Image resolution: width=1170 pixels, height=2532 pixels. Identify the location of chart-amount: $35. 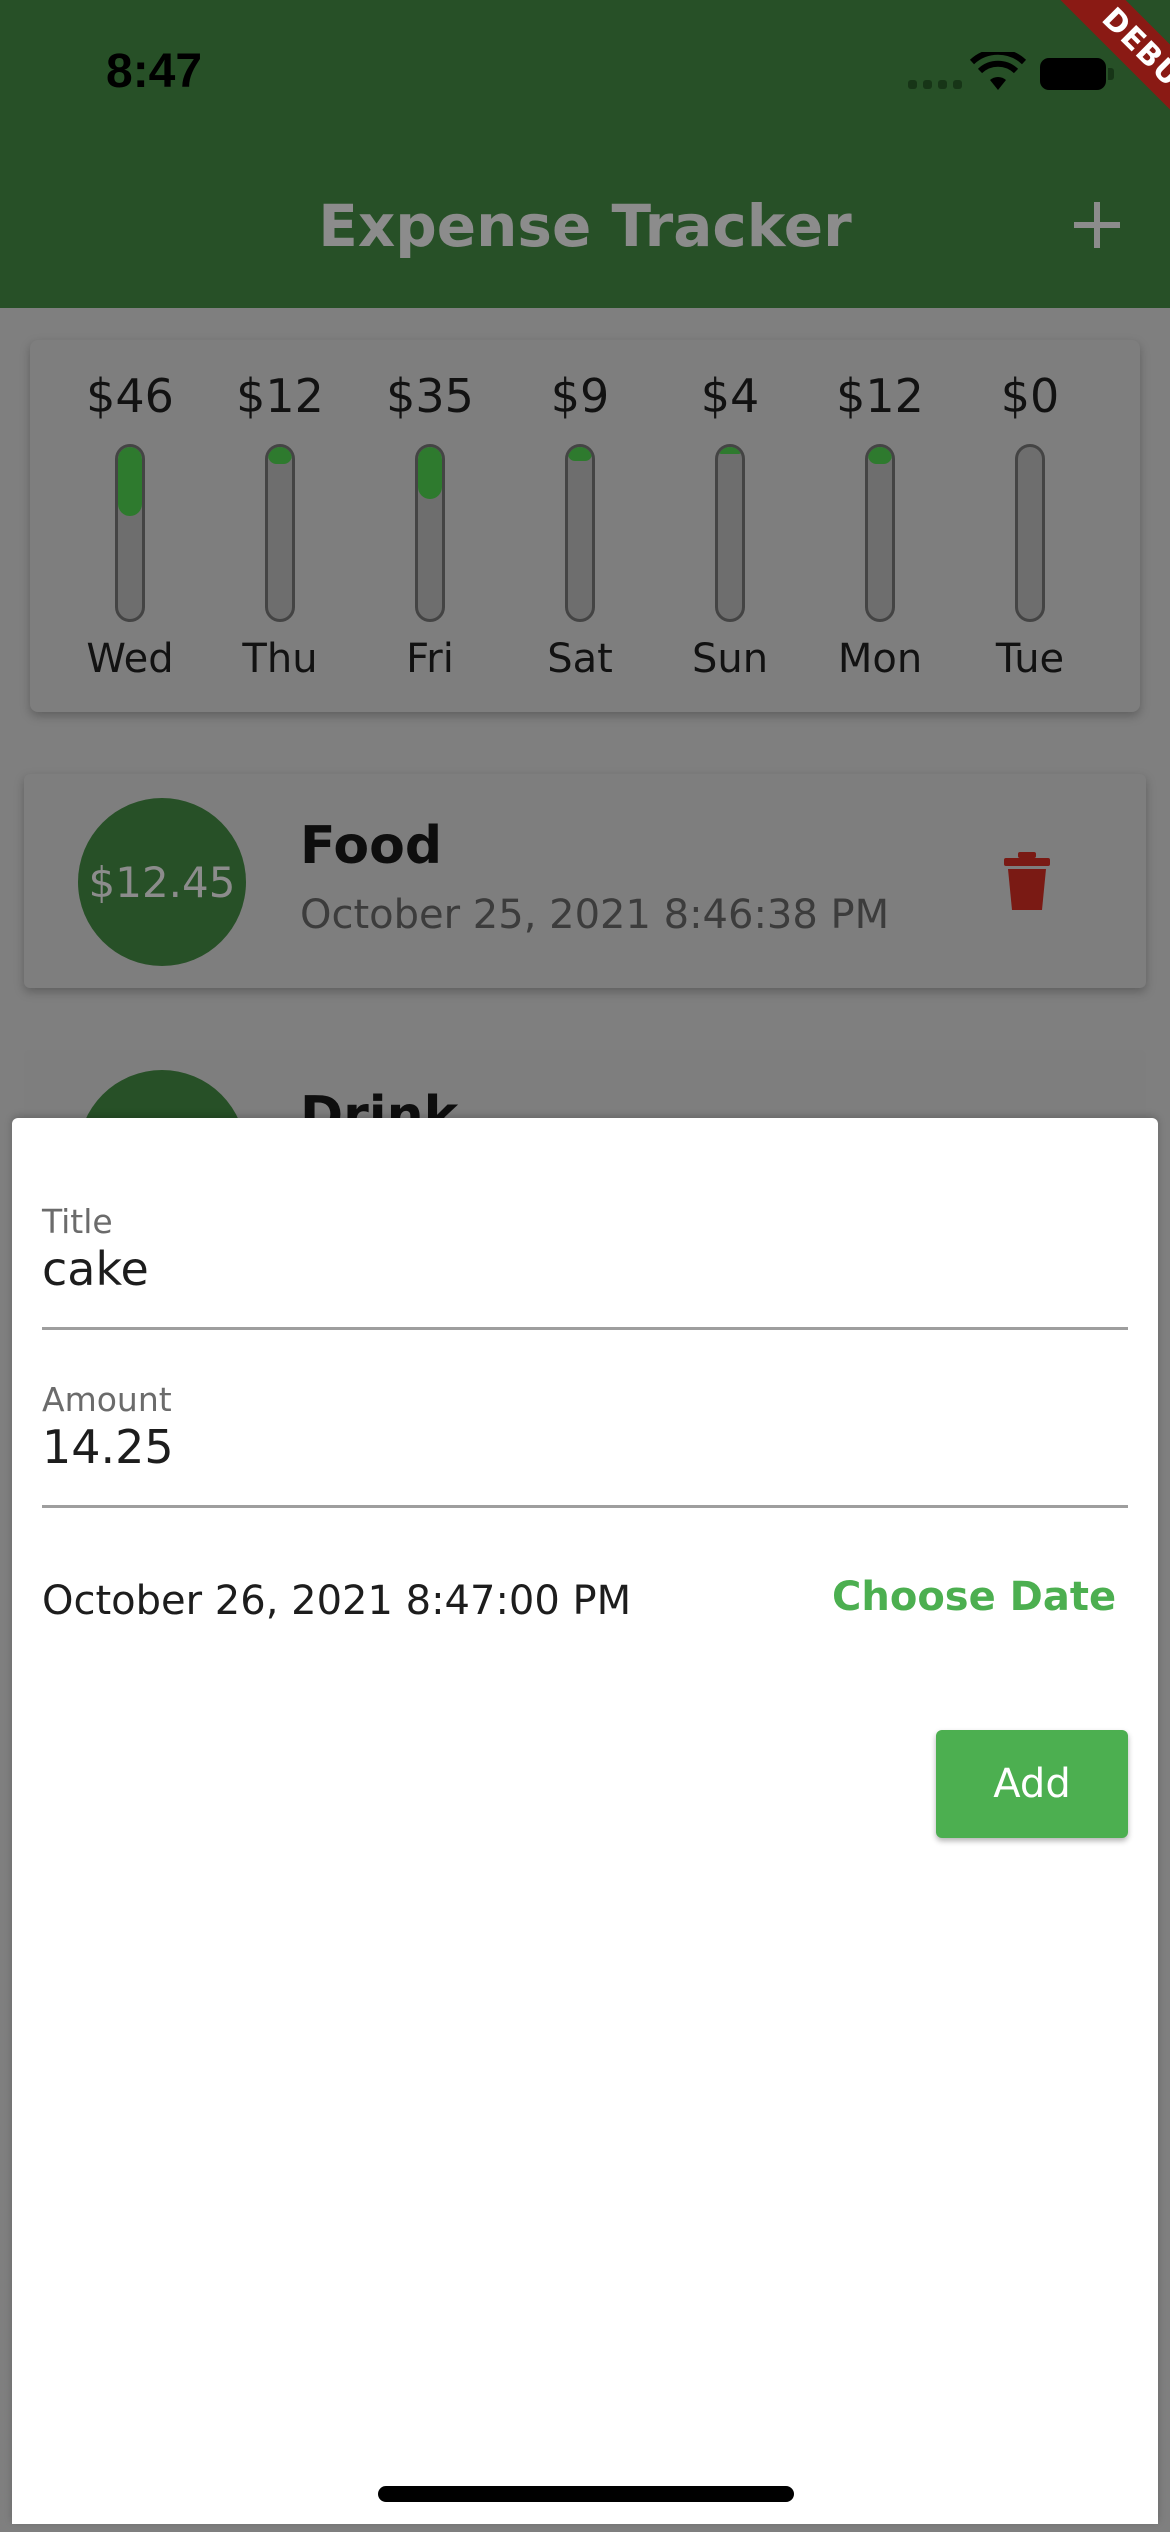
(430, 396).